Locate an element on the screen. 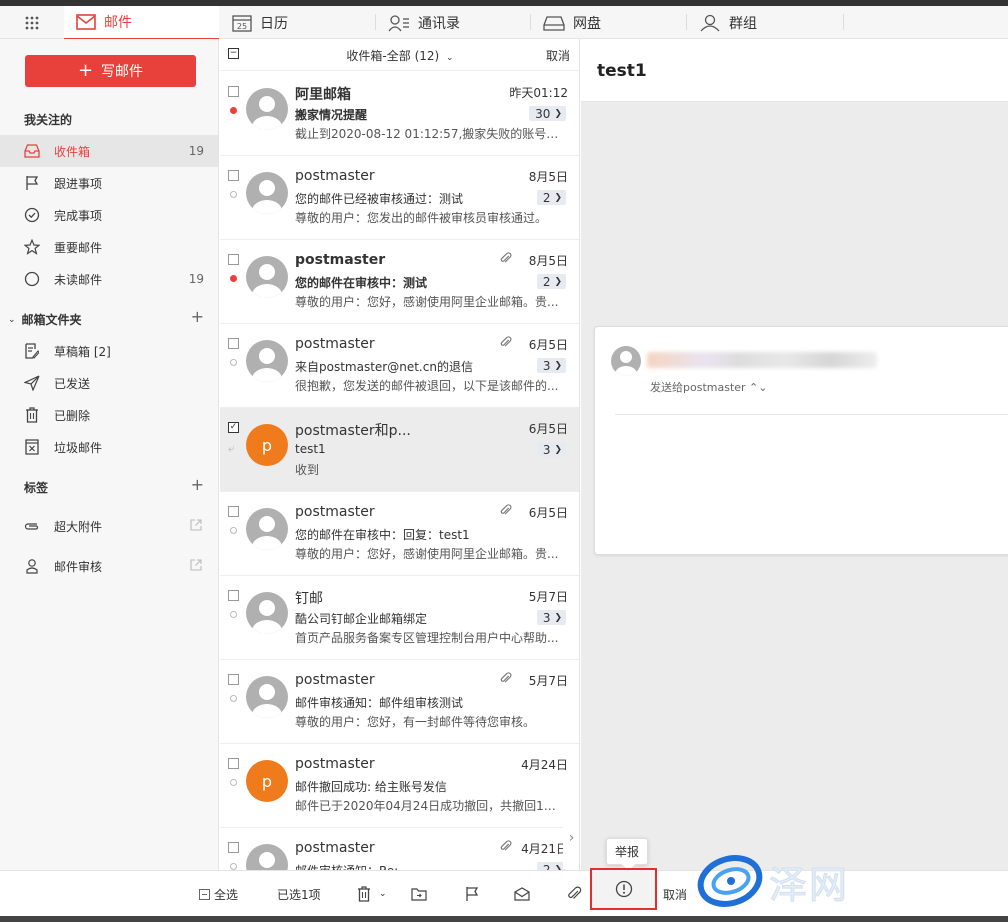  sidebar-item-label: 已发送 is located at coordinates (72, 383).